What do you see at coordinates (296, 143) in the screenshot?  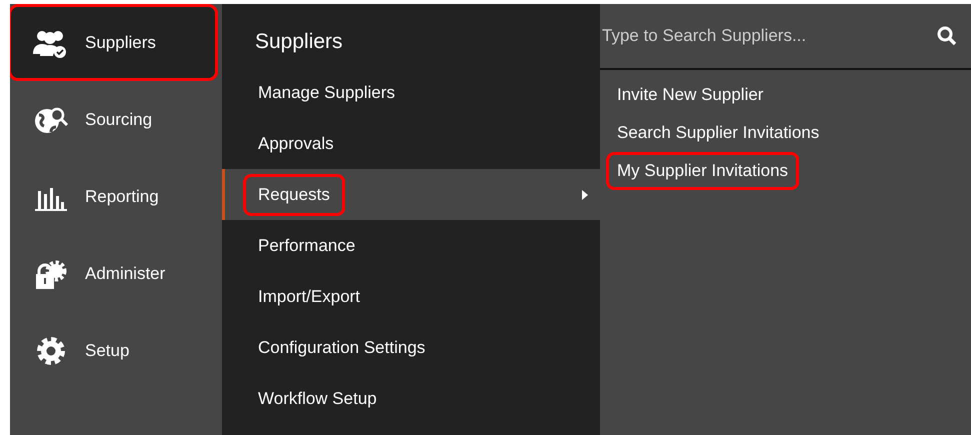 I see `submenu-item: Approvals` at bounding box center [296, 143].